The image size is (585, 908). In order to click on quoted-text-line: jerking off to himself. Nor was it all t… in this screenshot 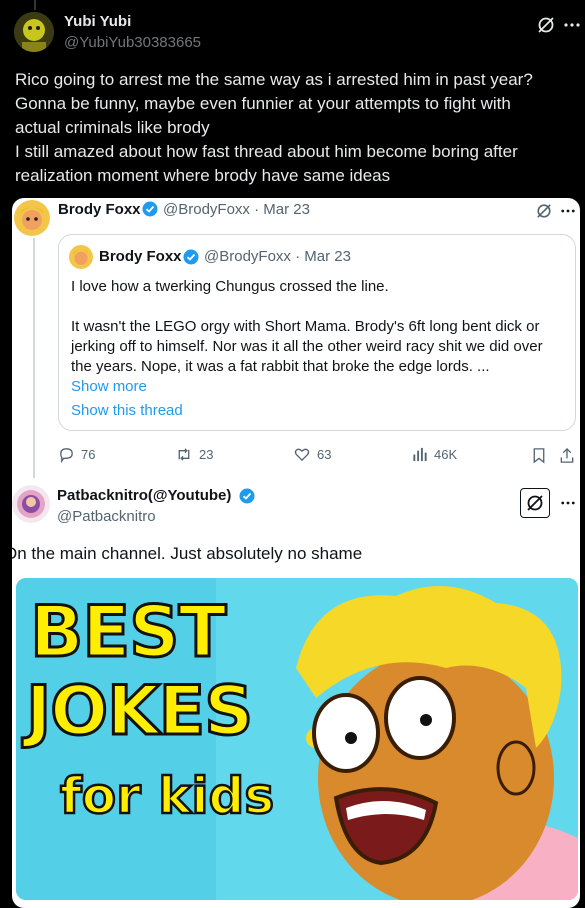, I will do `click(307, 346)`.